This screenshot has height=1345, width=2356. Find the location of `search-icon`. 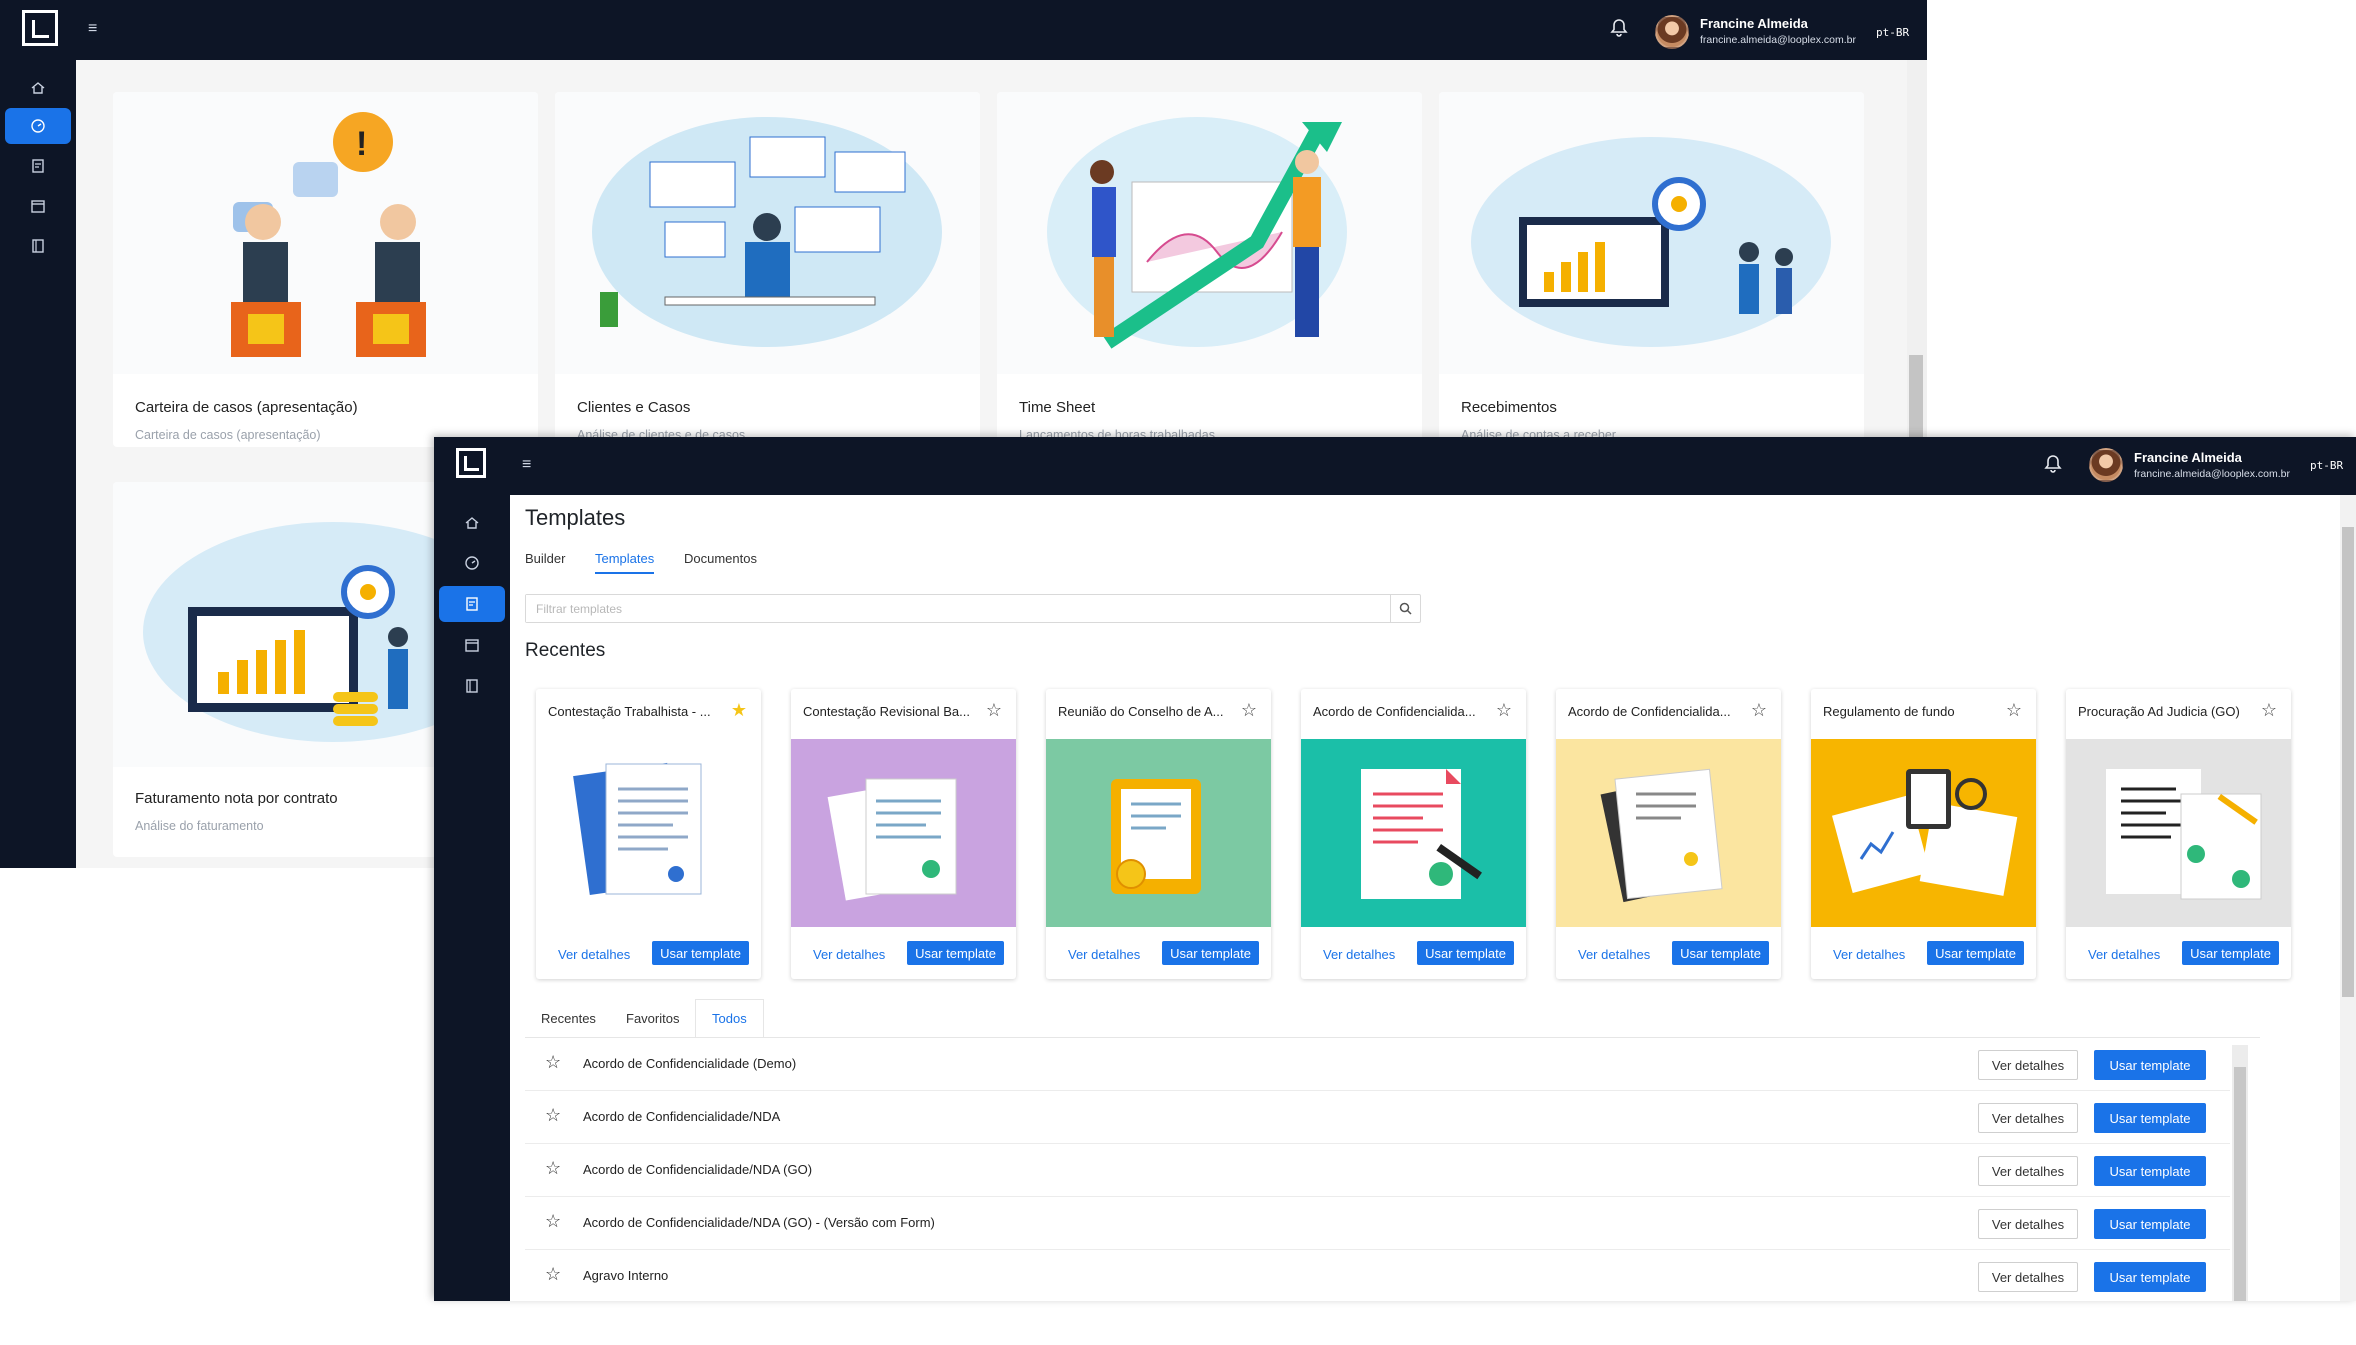

search-icon is located at coordinates (1405, 608).